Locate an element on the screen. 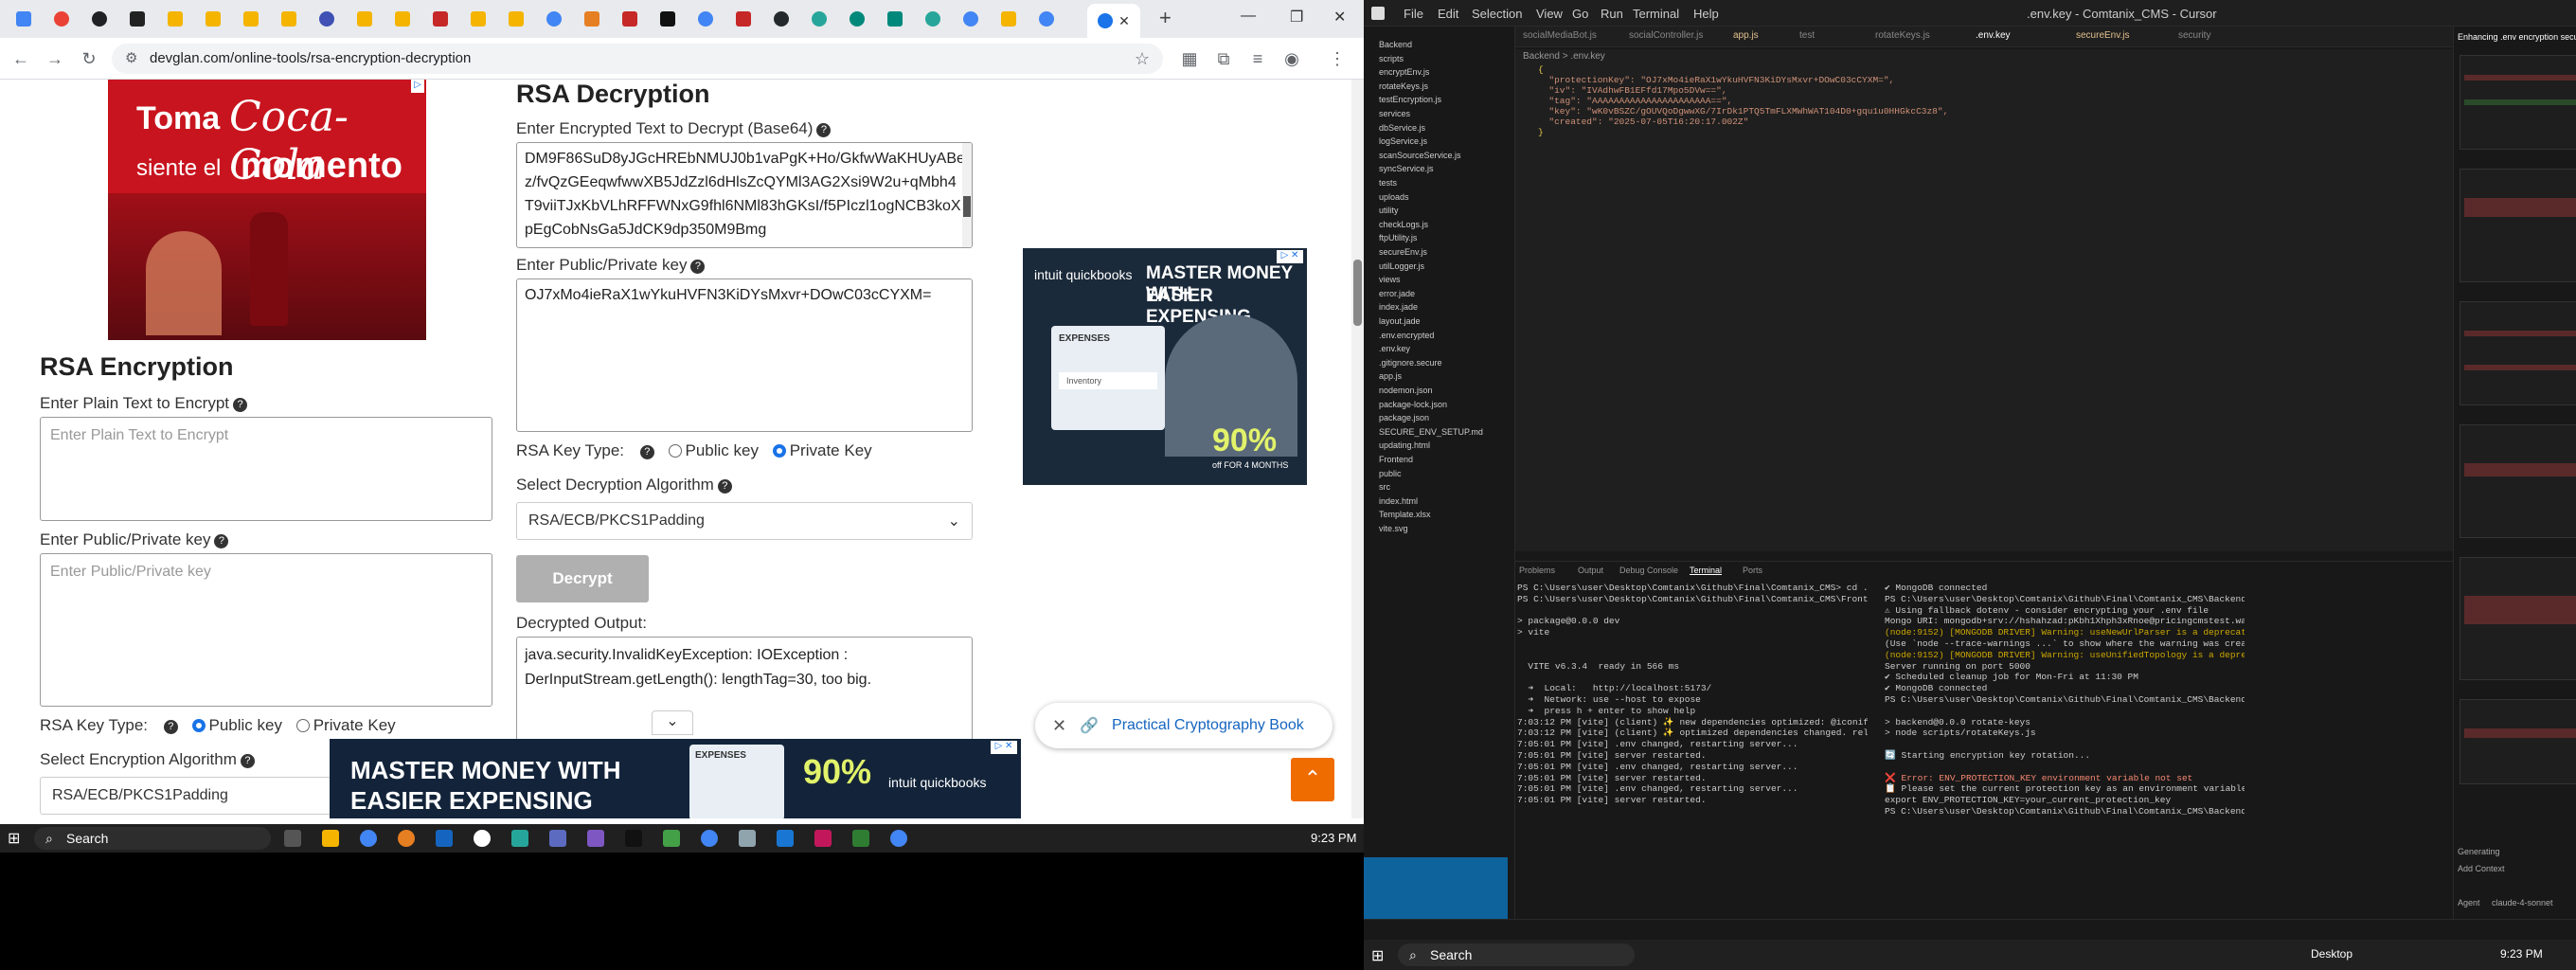  explorer-item: .env.encrypted is located at coordinates (1406, 335).